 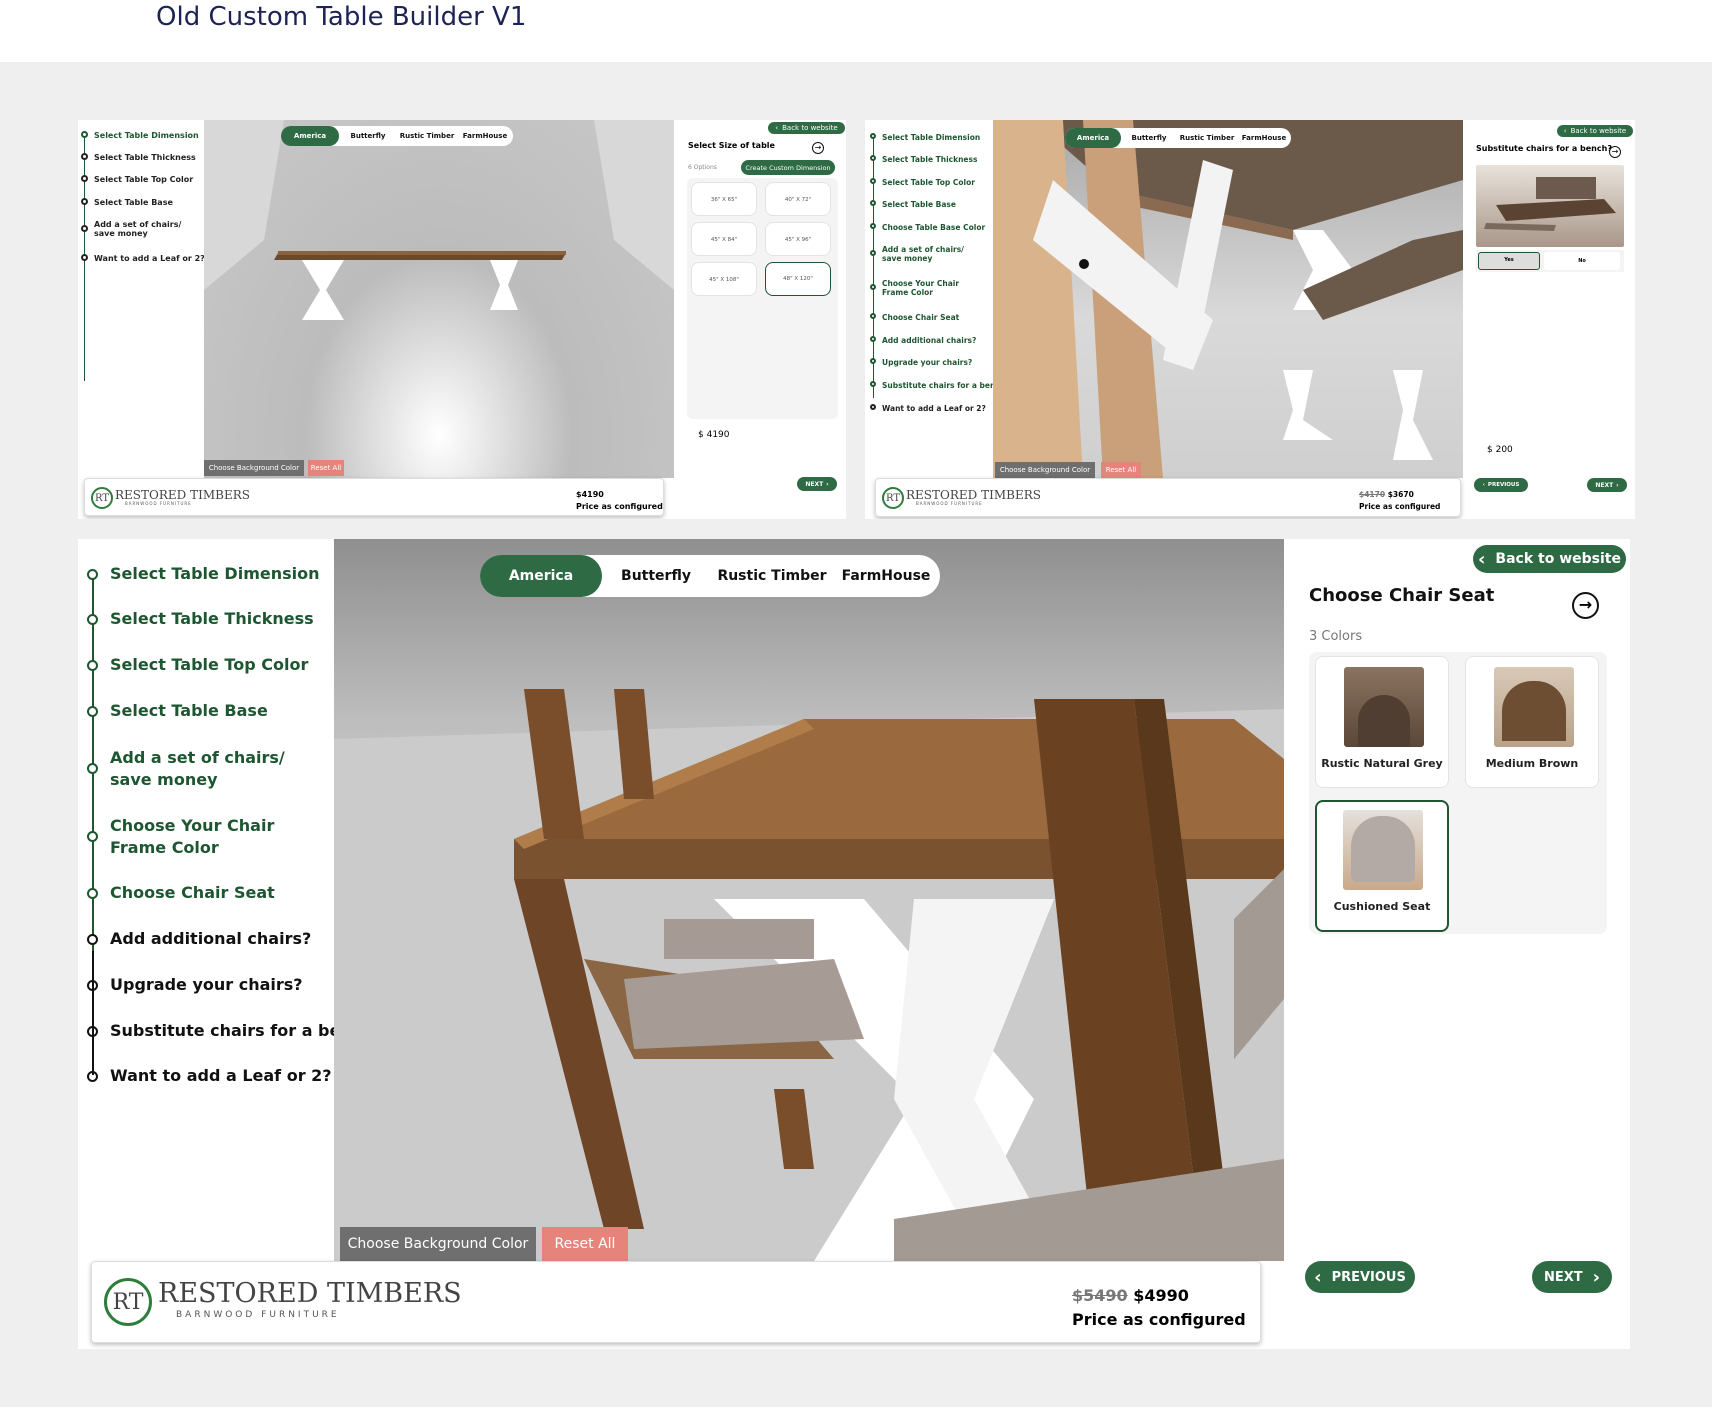 I want to click on step-8: Add additional chairs?, so click(x=199, y=938).